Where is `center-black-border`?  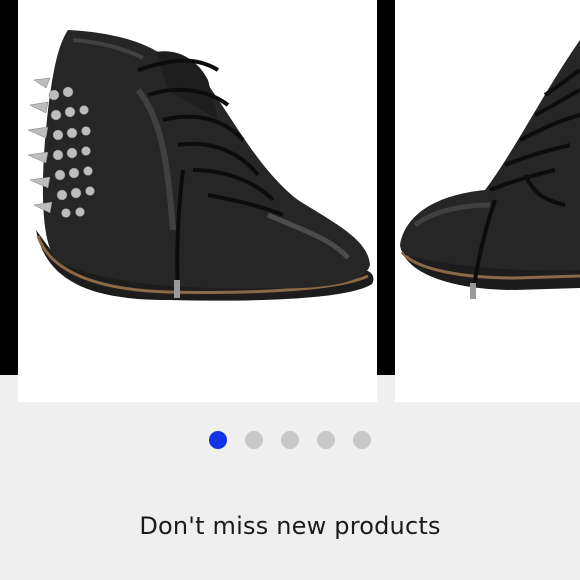 center-black-border is located at coordinates (386, 187).